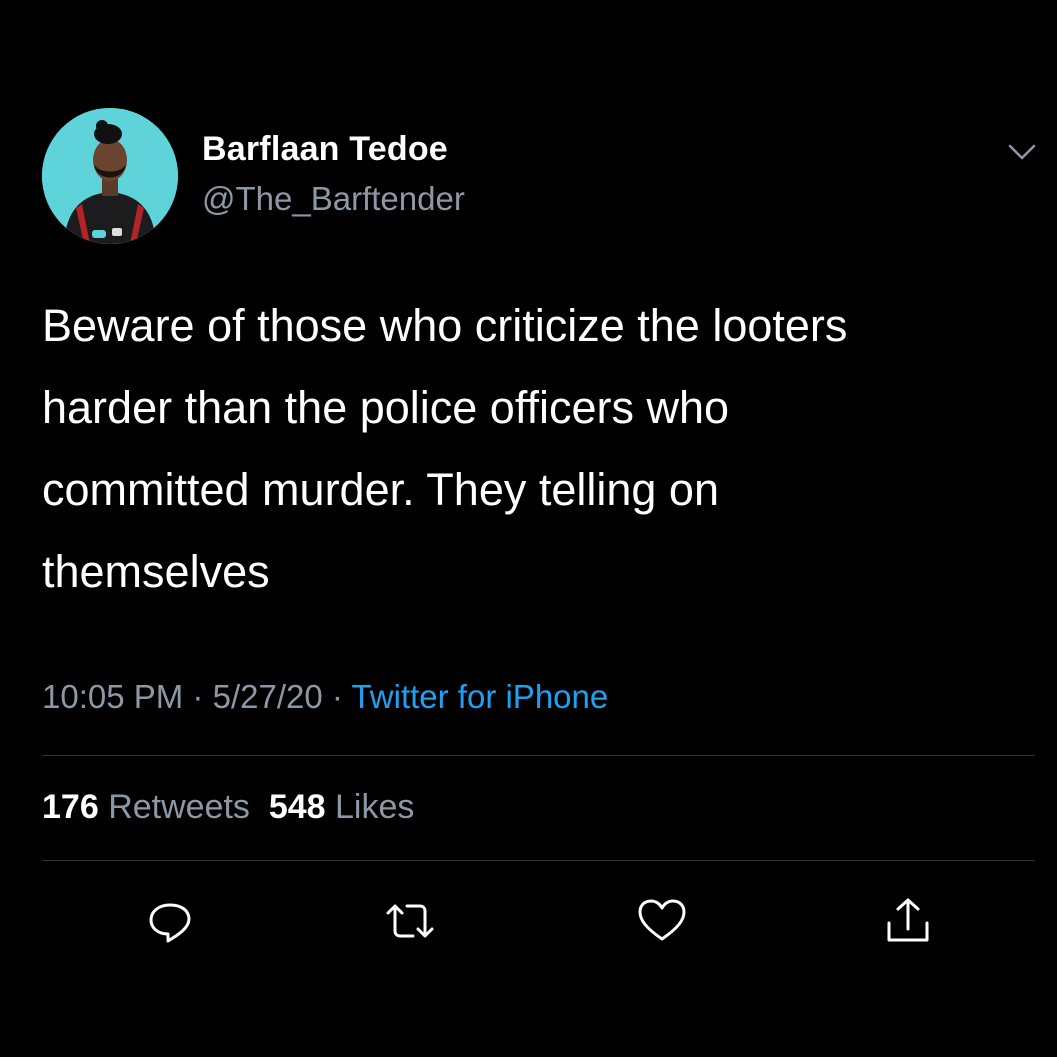  I want to click on tweet-text-line: themselves, so click(156, 571).